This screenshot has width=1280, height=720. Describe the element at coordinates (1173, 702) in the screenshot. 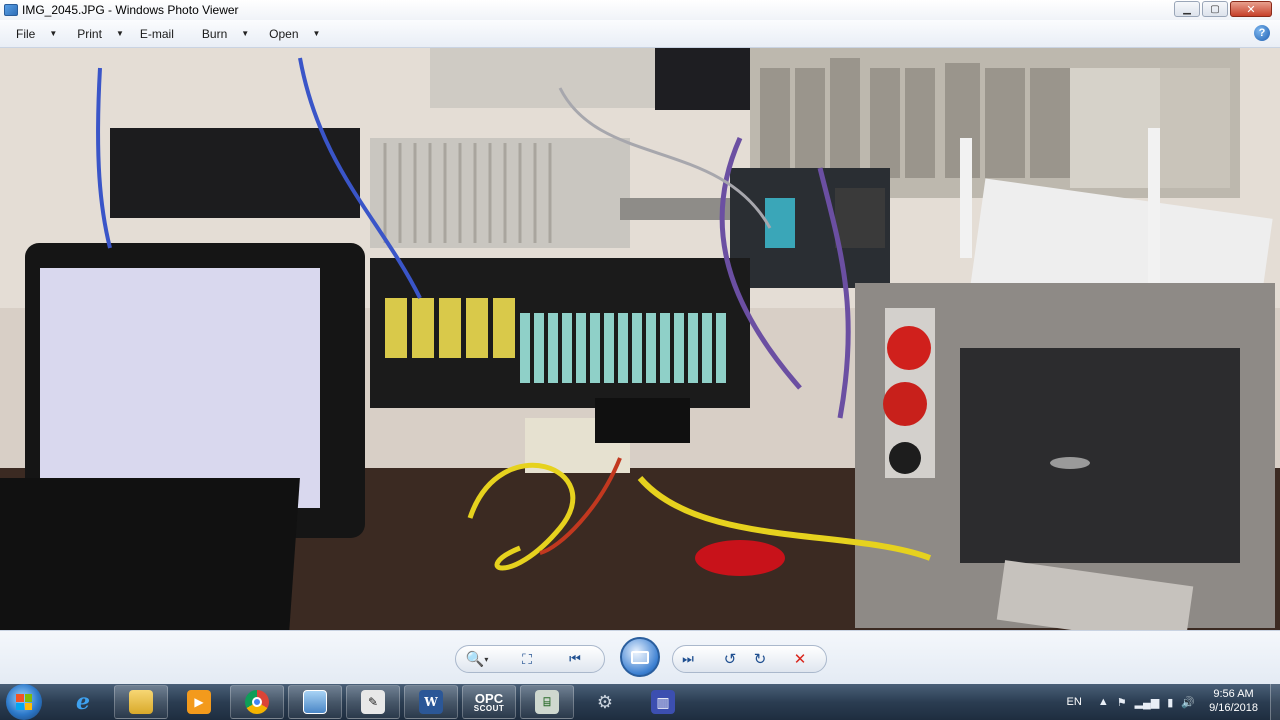

I see `system-tray: EN ▲ ⚑ ▂▄▆ ▮ 🔊 9:56 AM 9/16/2018` at that location.